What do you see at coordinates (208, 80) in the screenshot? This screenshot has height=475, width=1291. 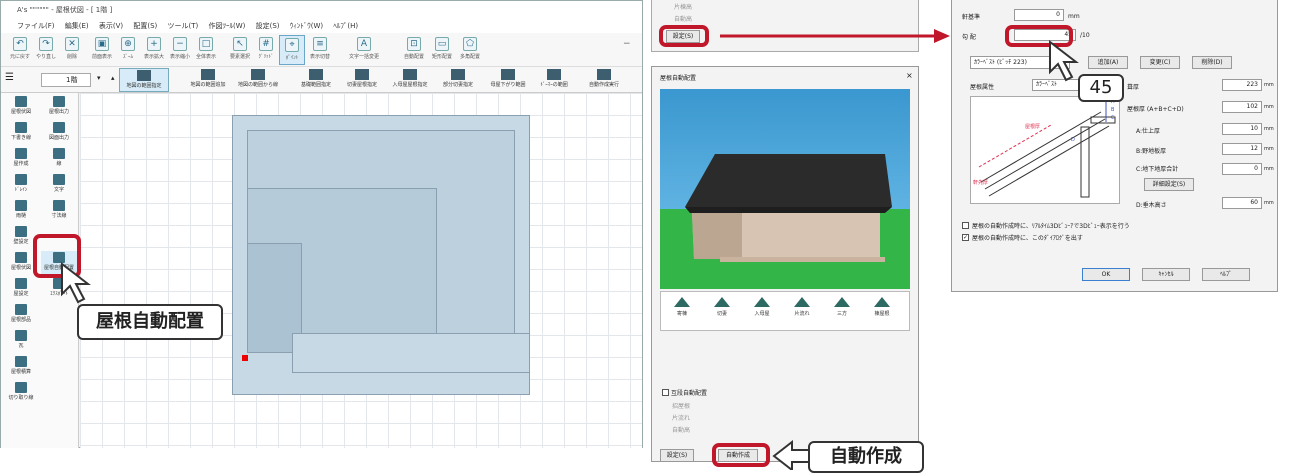 I see `map-add-button: 地図の範囲追加` at bounding box center [208, 80].